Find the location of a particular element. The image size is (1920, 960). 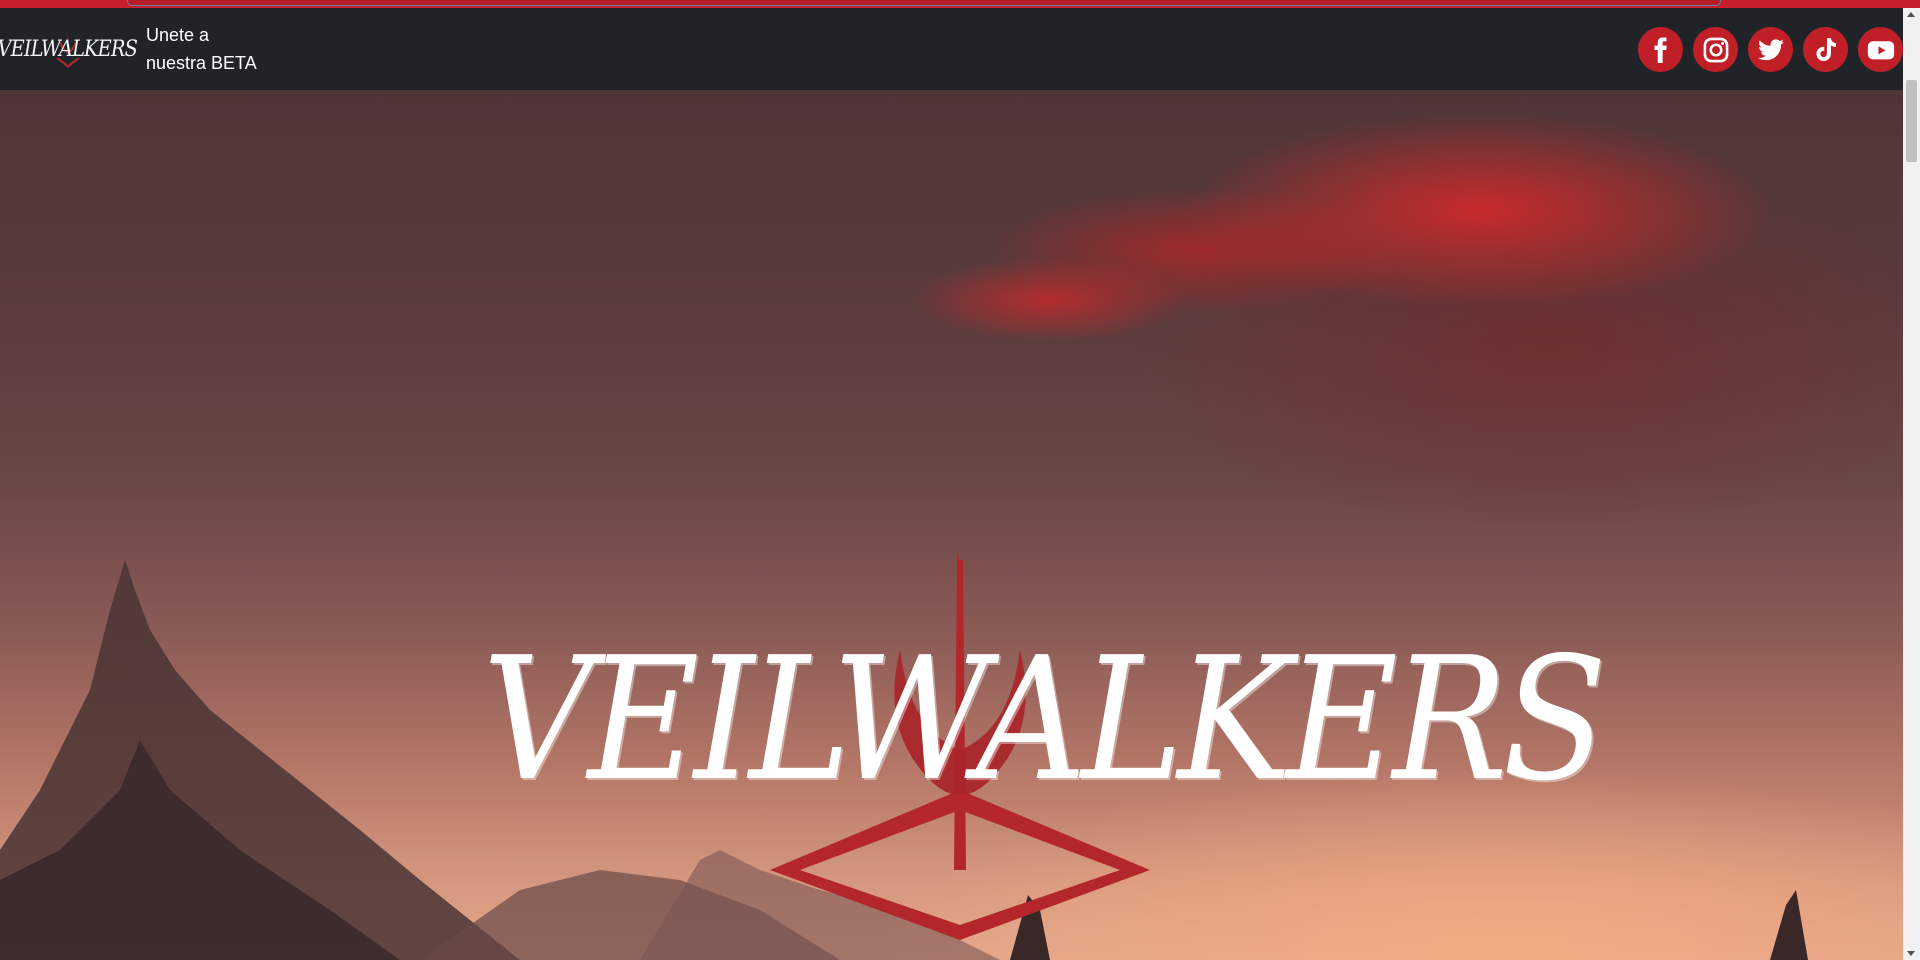

social-links is located at coordinates (1770, 49).